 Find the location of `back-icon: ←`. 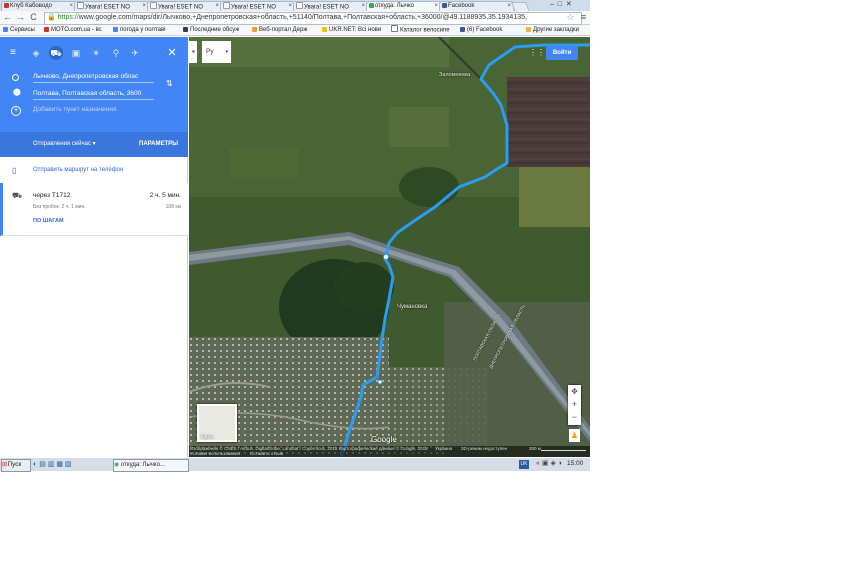

back-icon: ← is located at coordinates (7, 17).